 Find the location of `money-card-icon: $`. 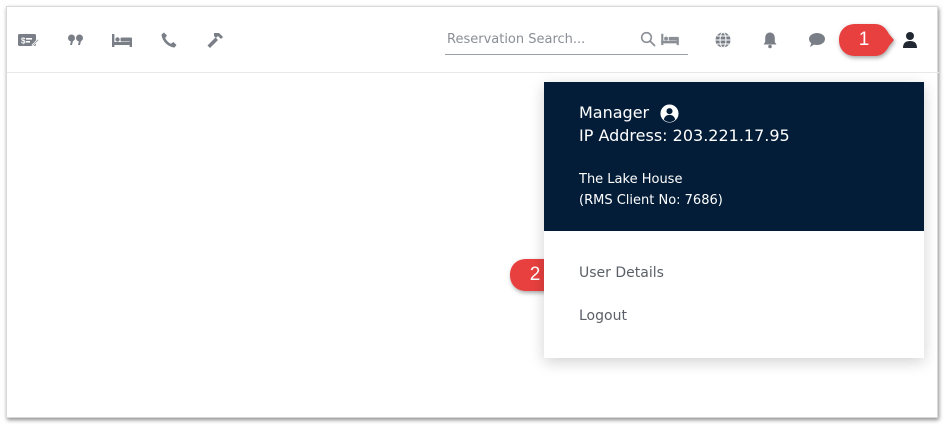

money-card-icon: $ is located at coordinates (28, 40).